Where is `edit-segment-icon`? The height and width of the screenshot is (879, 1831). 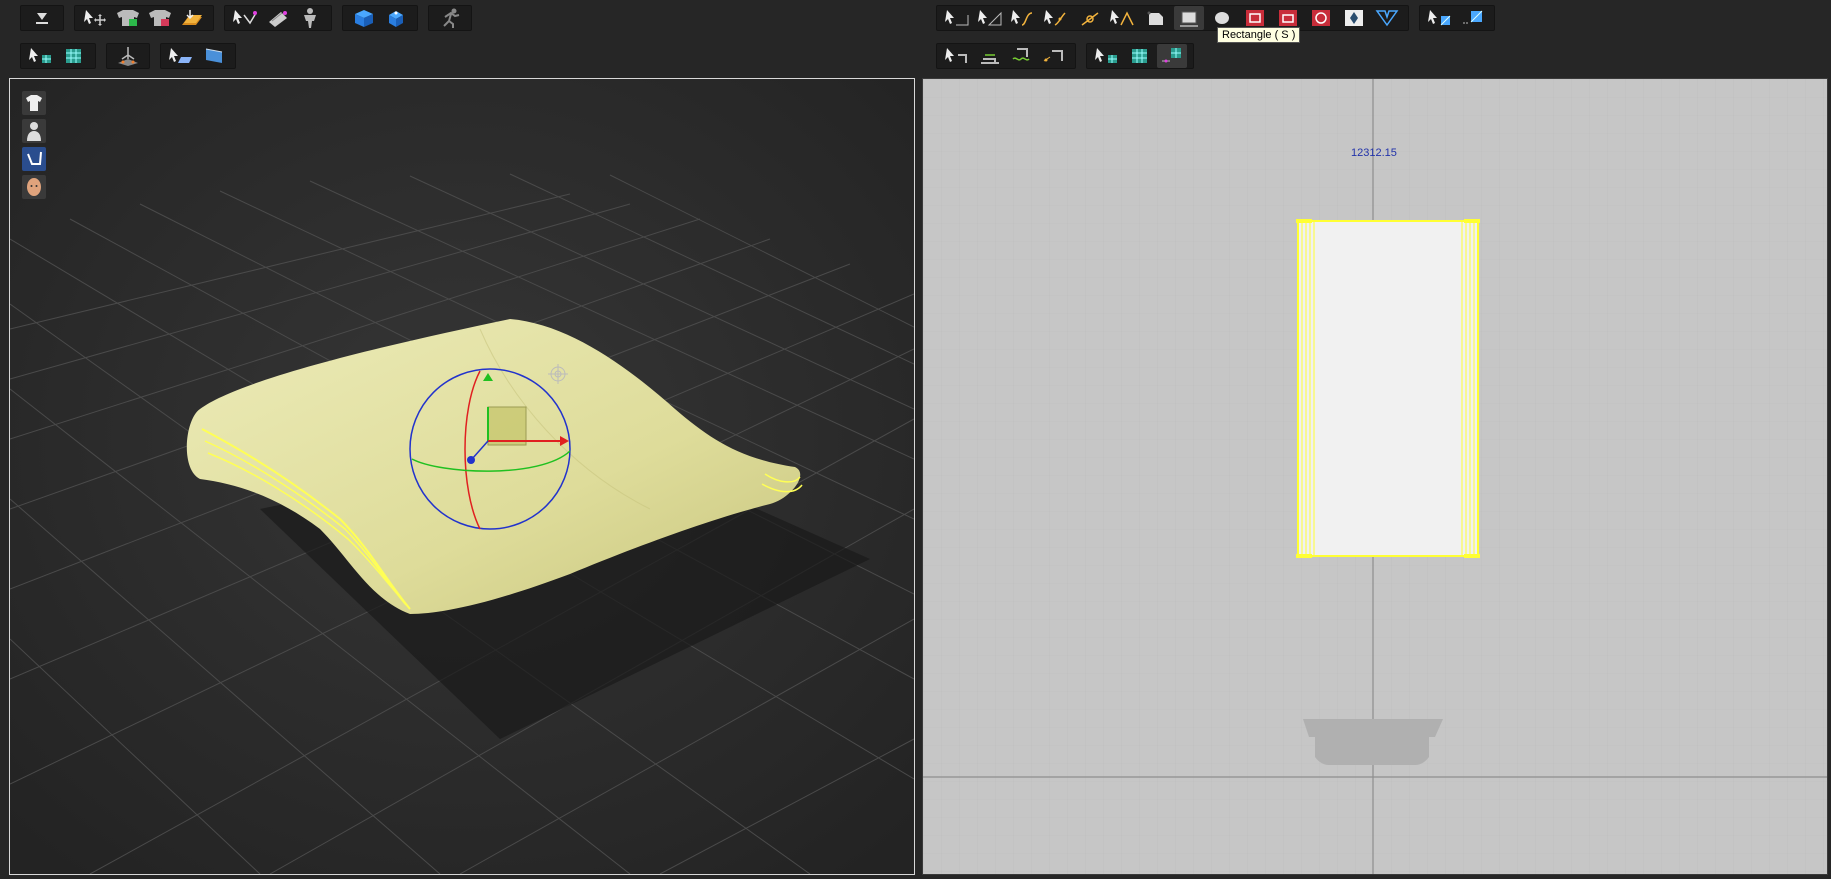 edit-segment-icon is located at coordinates (991, 18).